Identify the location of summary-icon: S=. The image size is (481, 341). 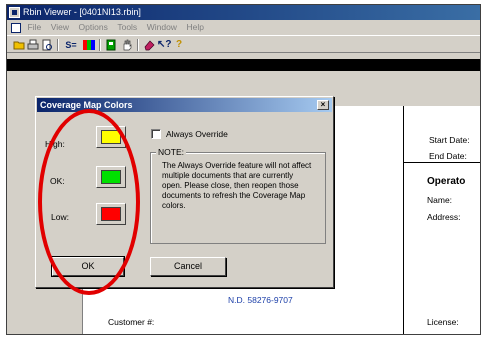
(71, 45).